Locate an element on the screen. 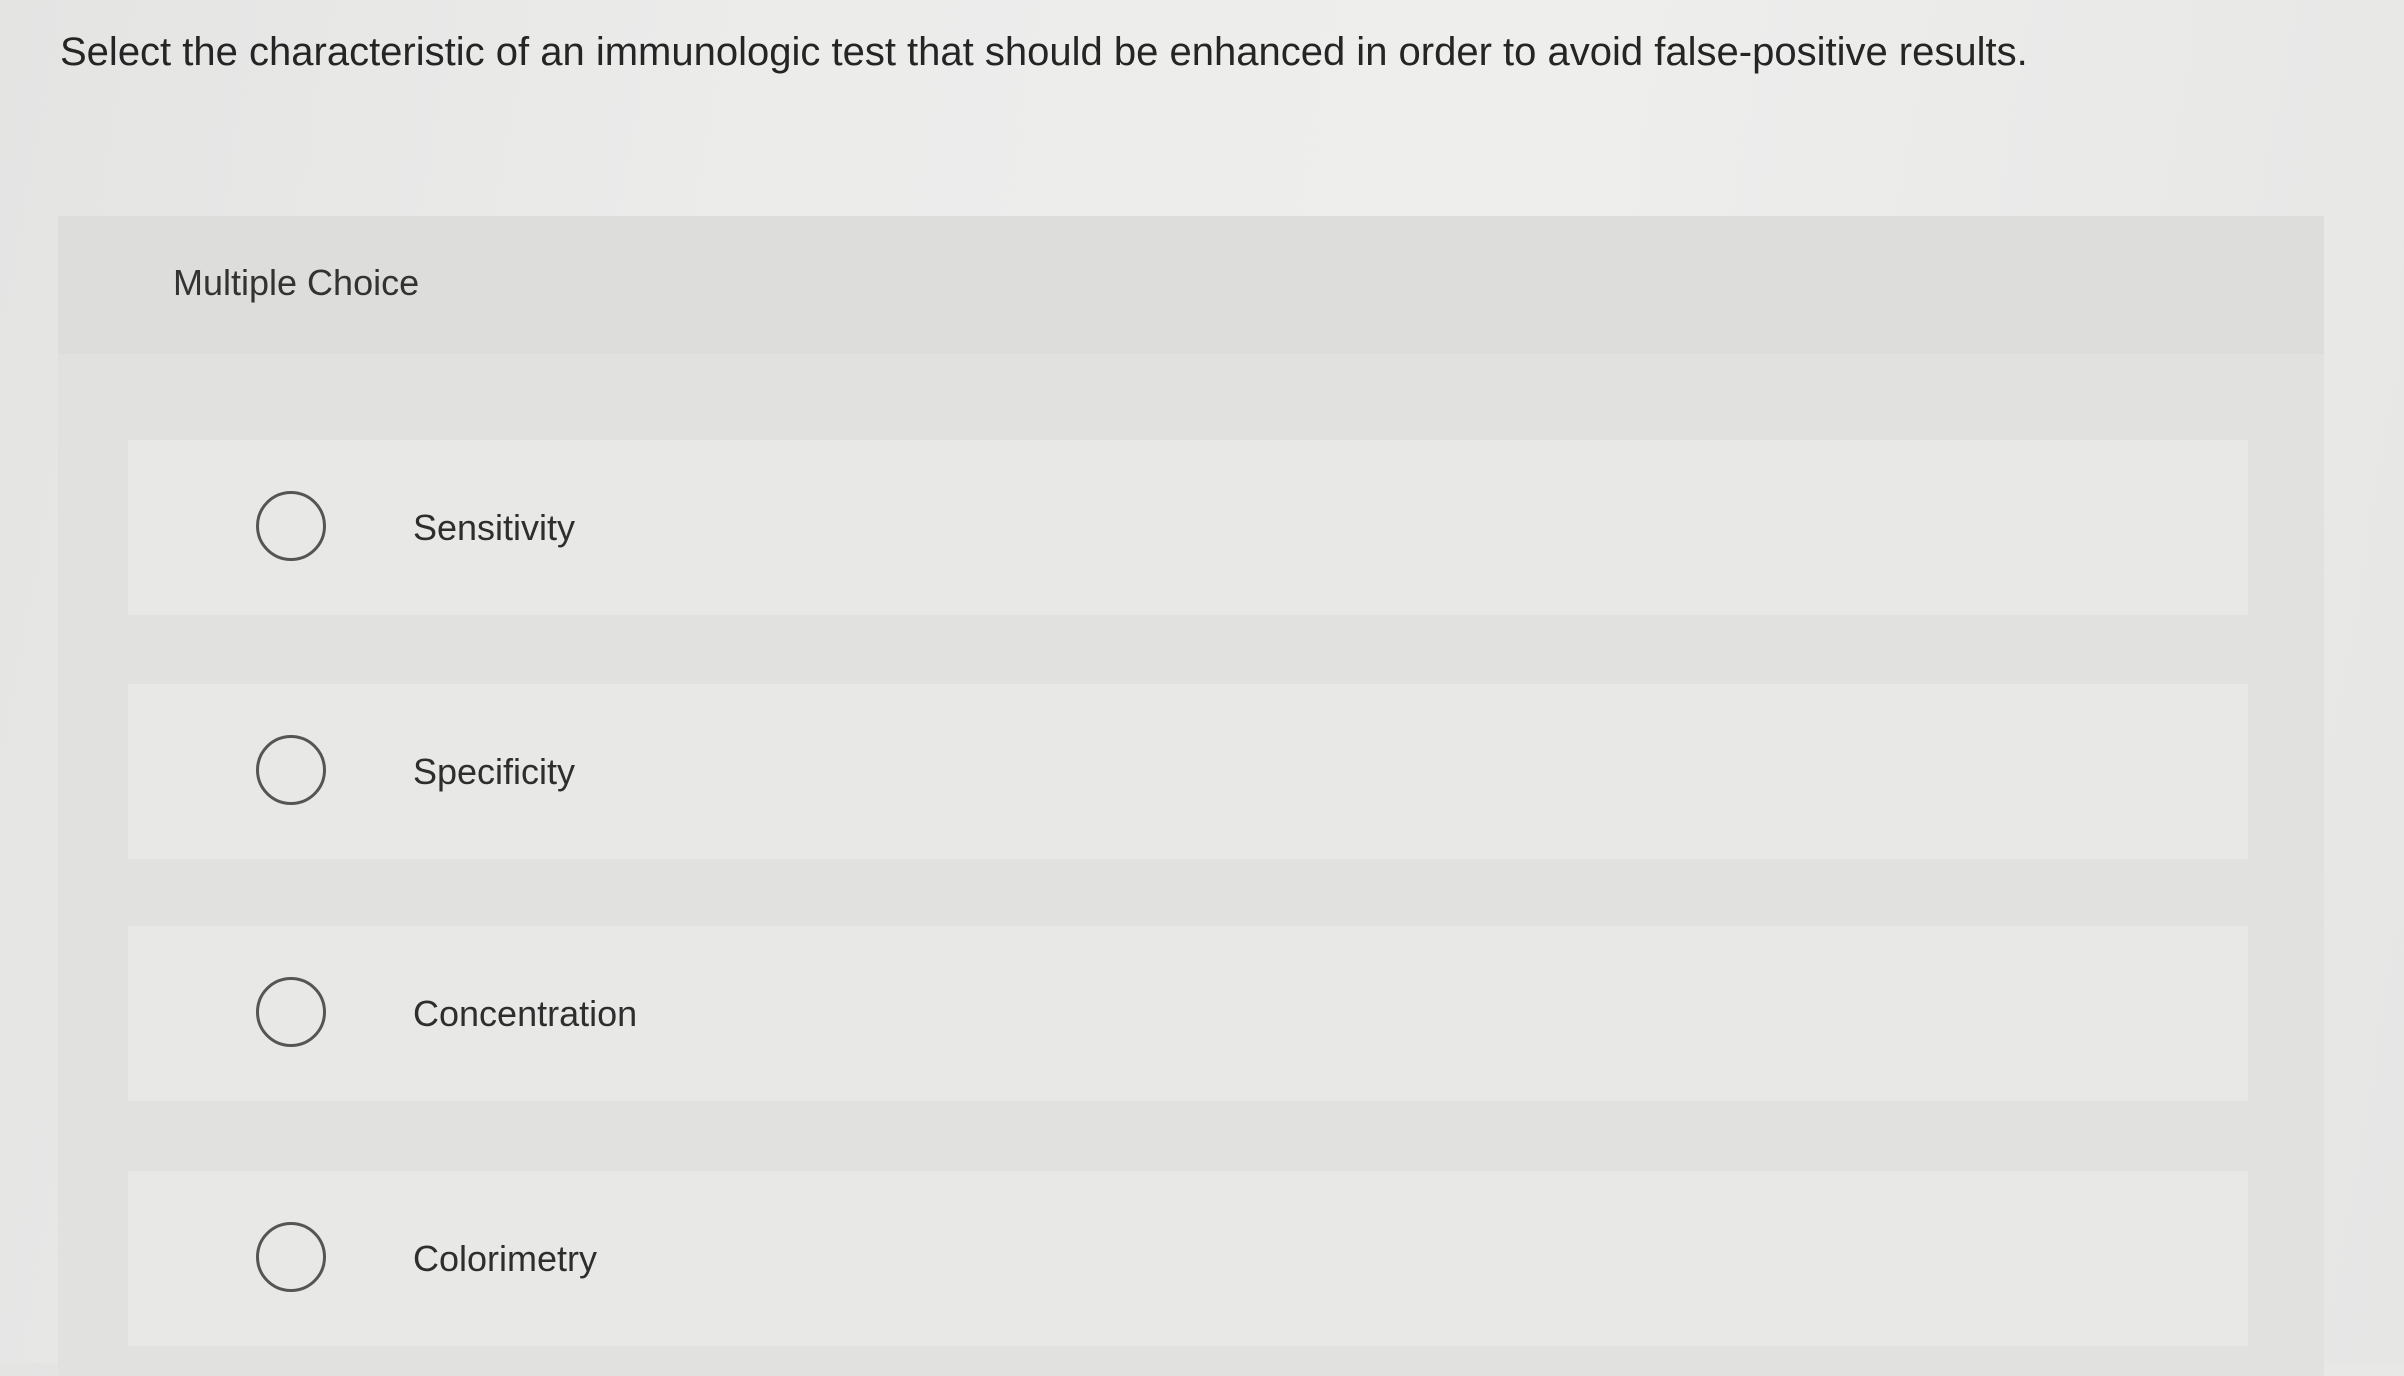 This screenshot has height=1376, width=2404. option-specificity: Specificity is located at coordinates (1188, 771).